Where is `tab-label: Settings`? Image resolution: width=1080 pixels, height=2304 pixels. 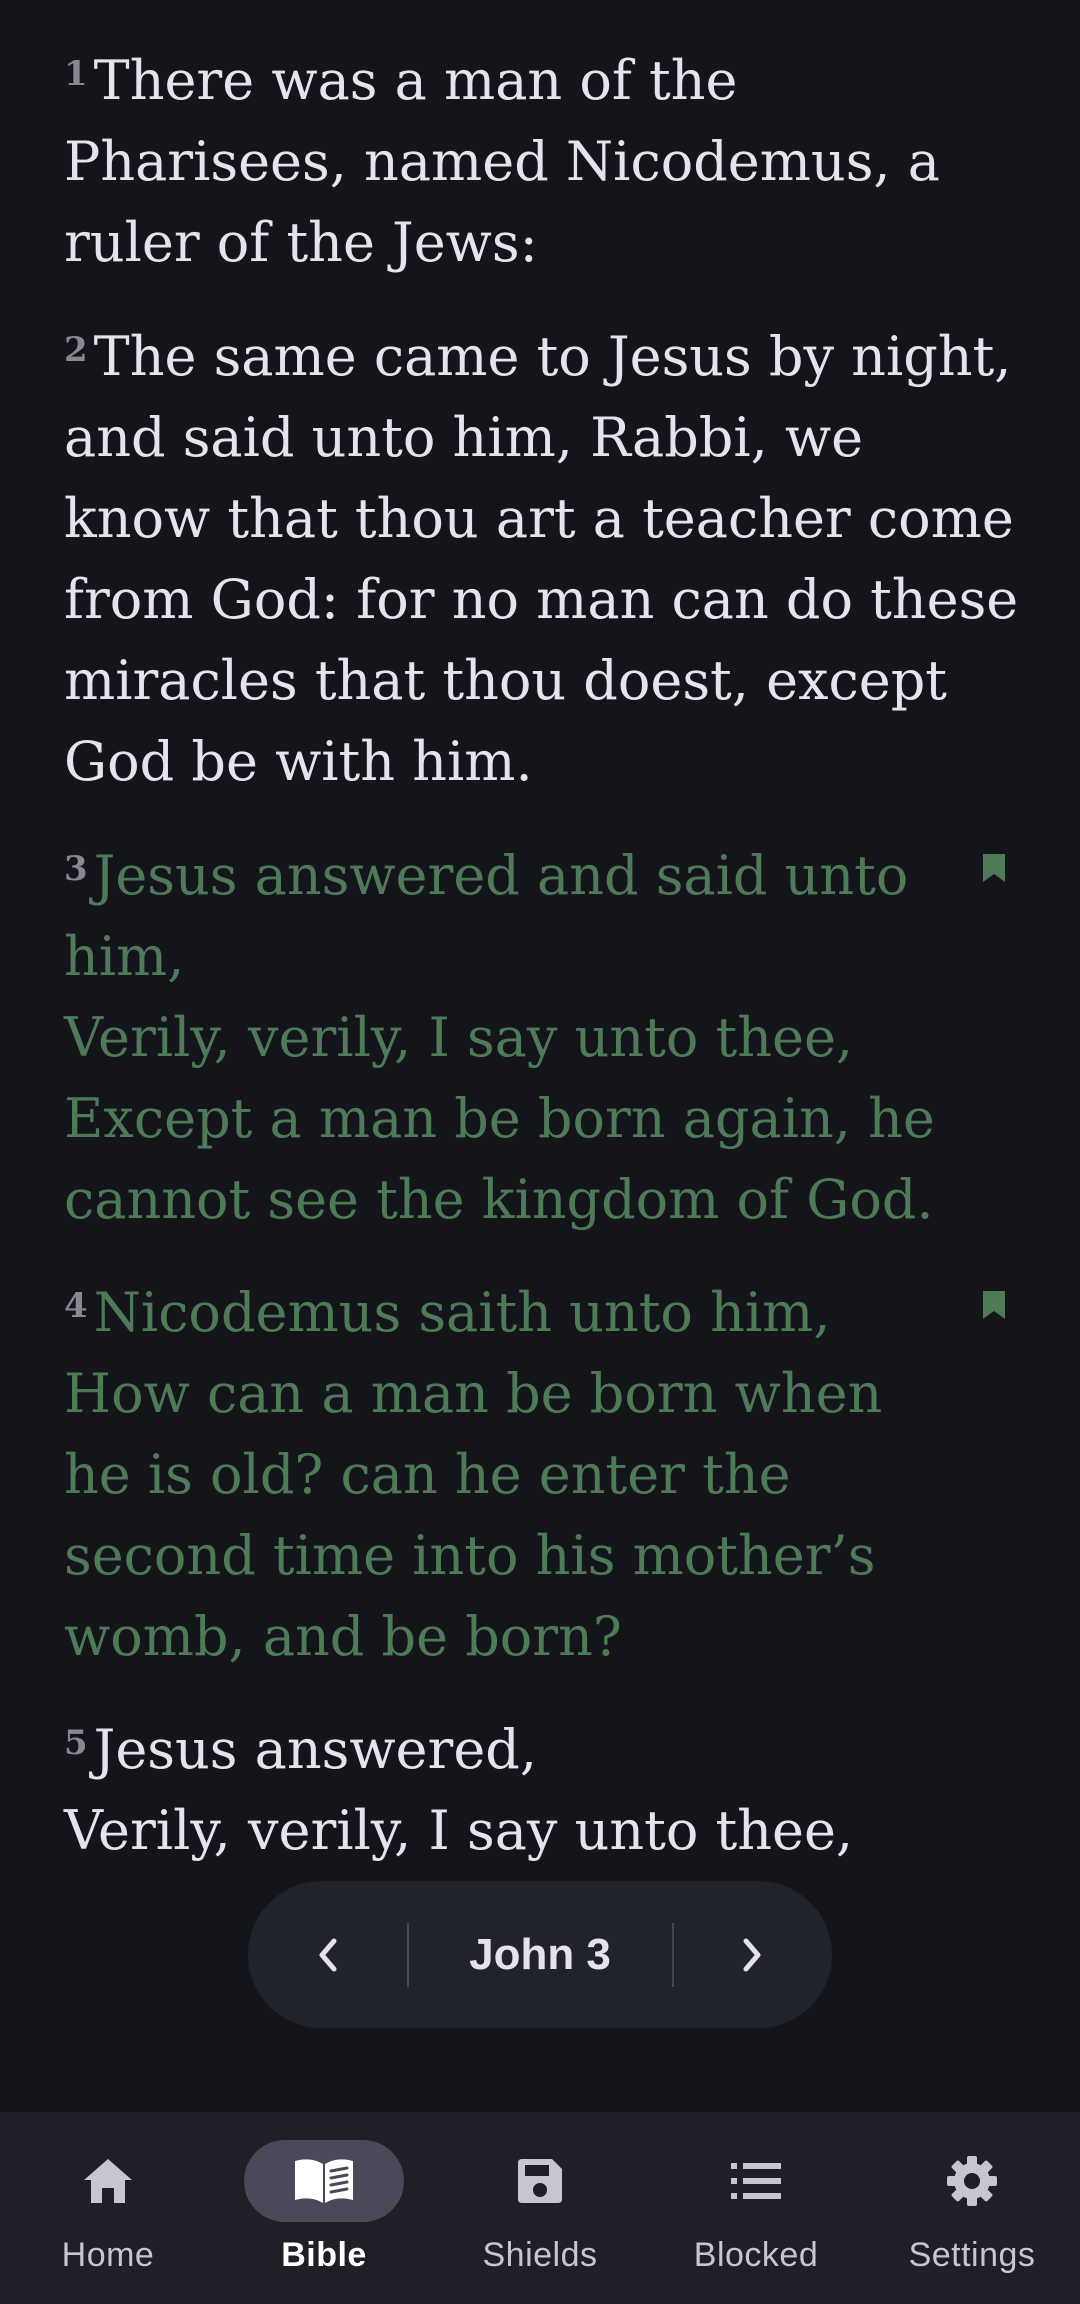 tab-label: Settings is located at coordinates (972, 2255).